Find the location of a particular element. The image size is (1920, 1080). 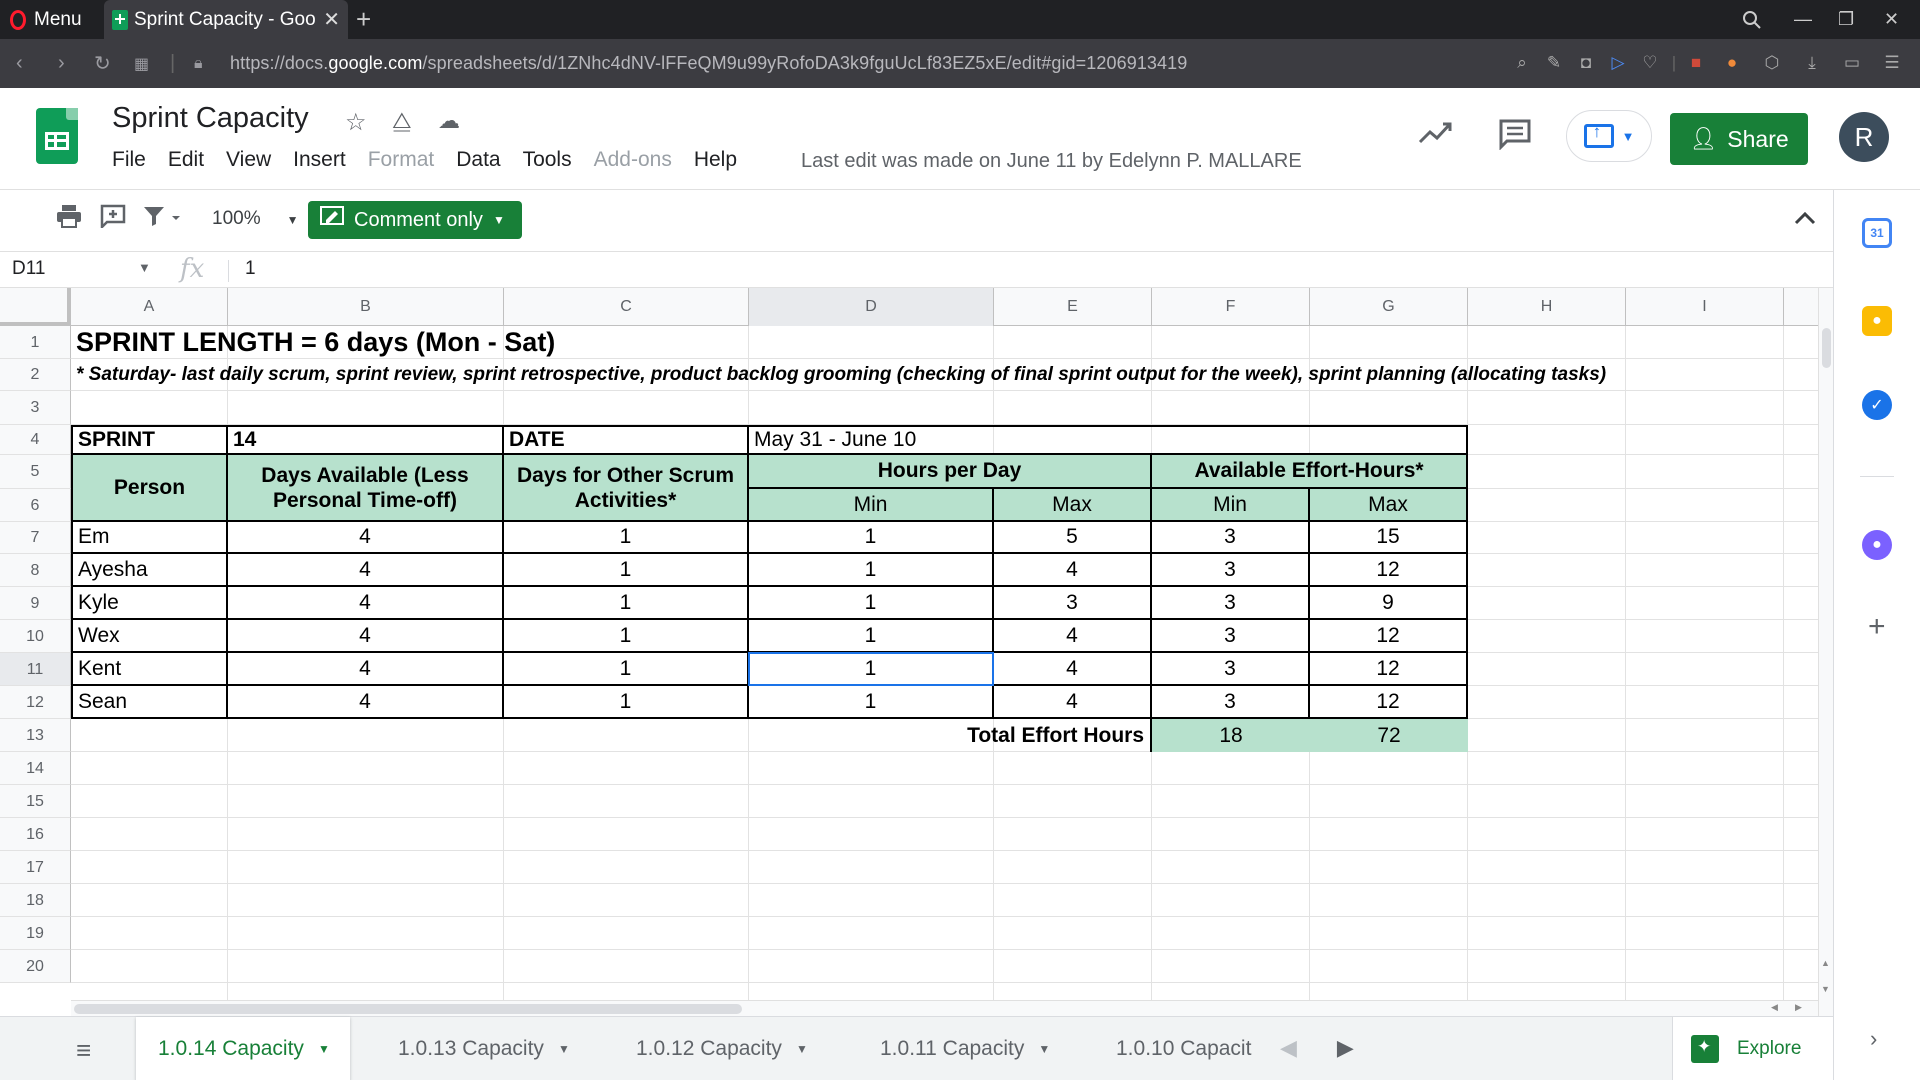

row-header-16: 16 is located at coordinates (35, 834).